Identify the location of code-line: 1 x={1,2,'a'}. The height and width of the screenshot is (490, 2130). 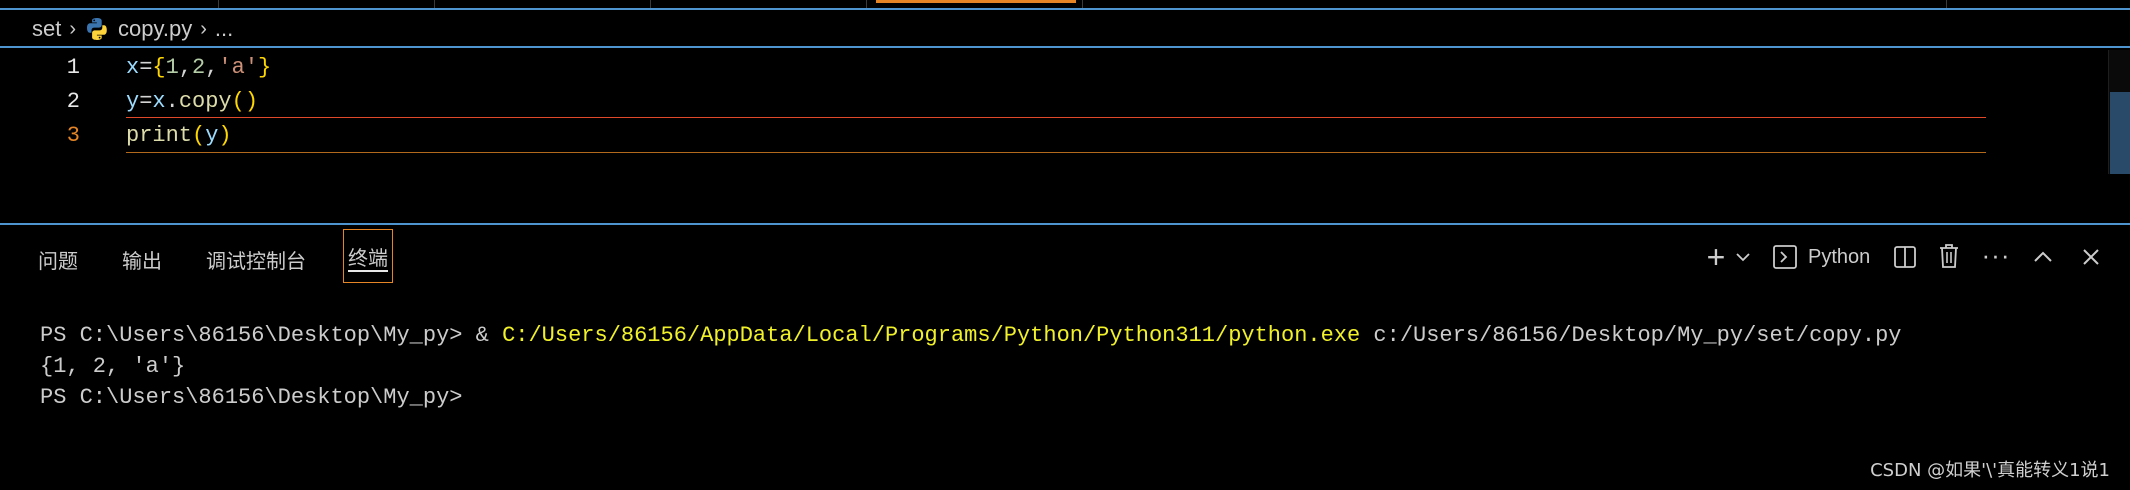
(1000, 67).